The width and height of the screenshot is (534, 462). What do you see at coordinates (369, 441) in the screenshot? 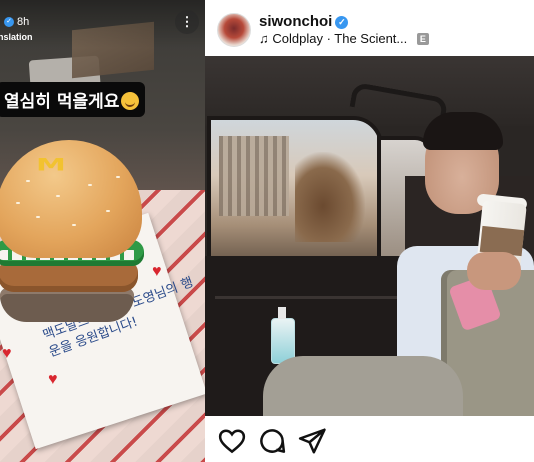
I see `post-actions` at bounding box center [369, 441].